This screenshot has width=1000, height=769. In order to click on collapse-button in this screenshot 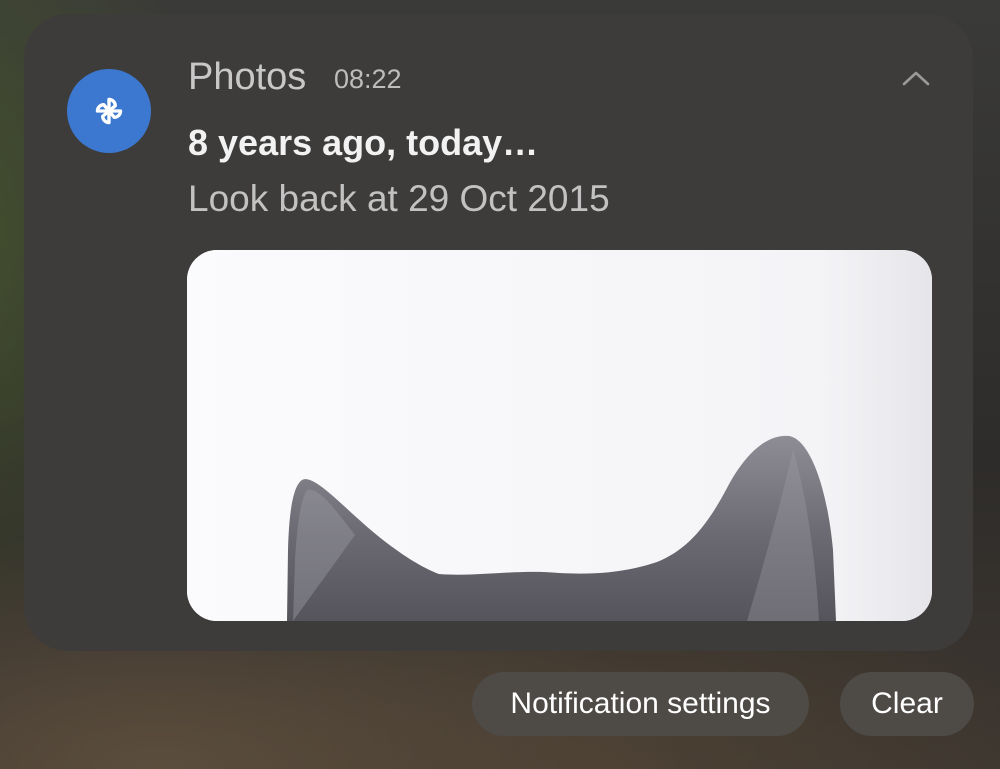, I will do `click(916, 78)`.